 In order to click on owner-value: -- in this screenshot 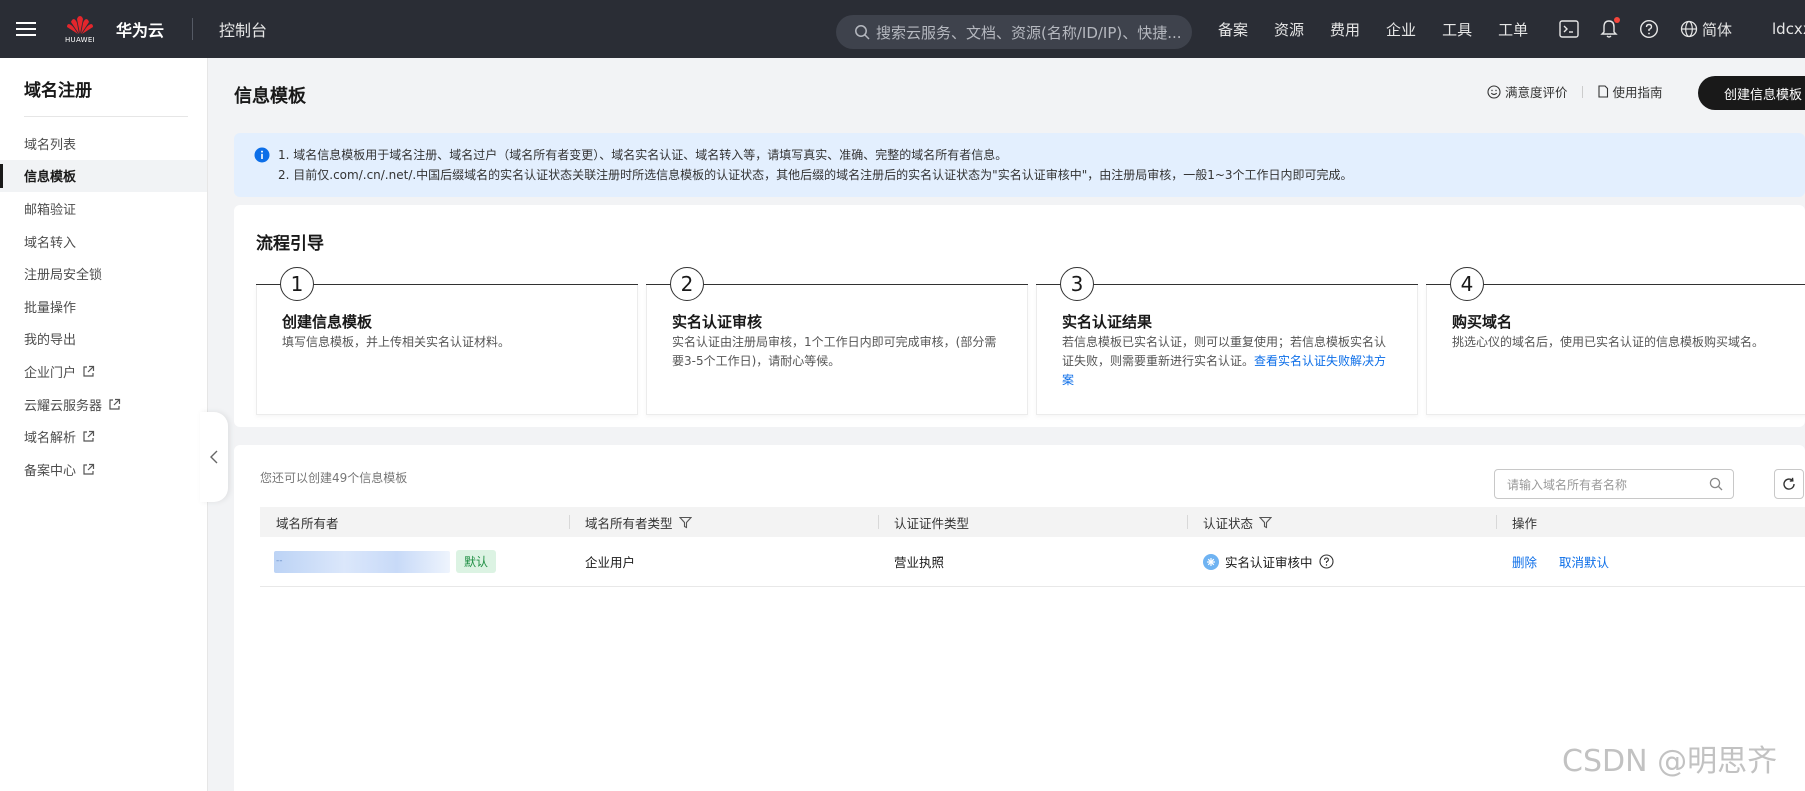, I will do `click(279, 560)`.